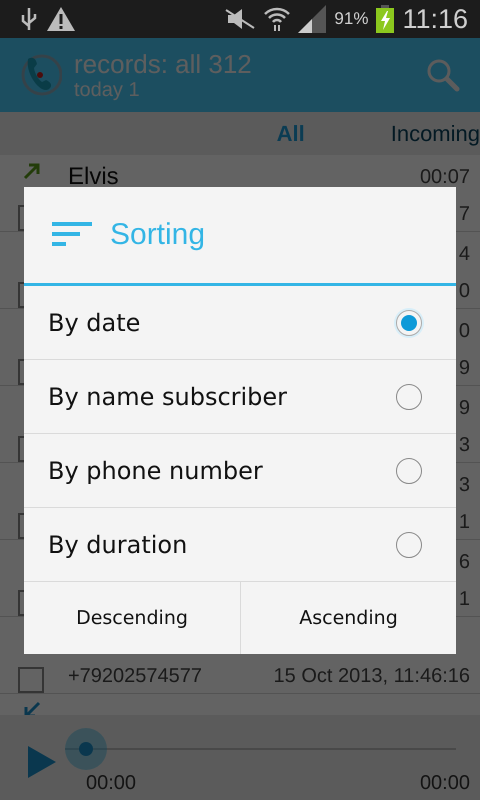  I want to click on sort-option: By name subscriber, so click(240, 397).